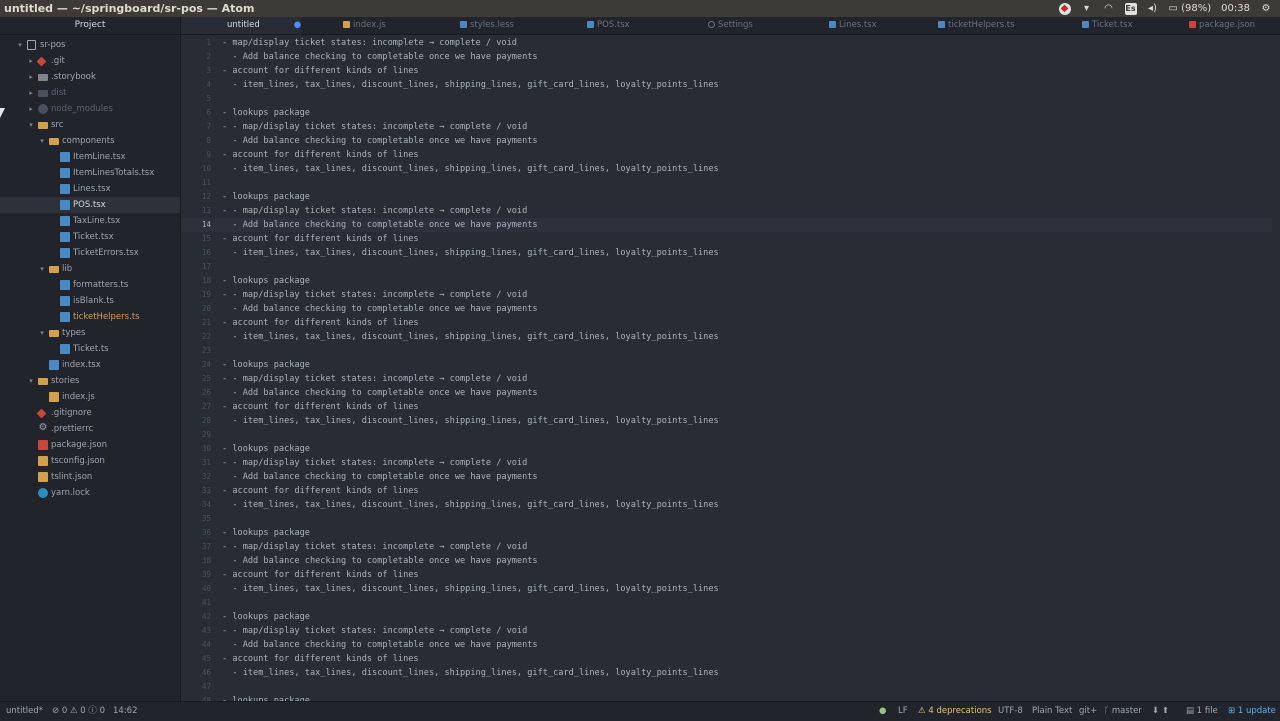  What do you see at coordinates (1233, 25) in the screenshot?
I see `tab: package.json` at bounding box center [1233, 25].